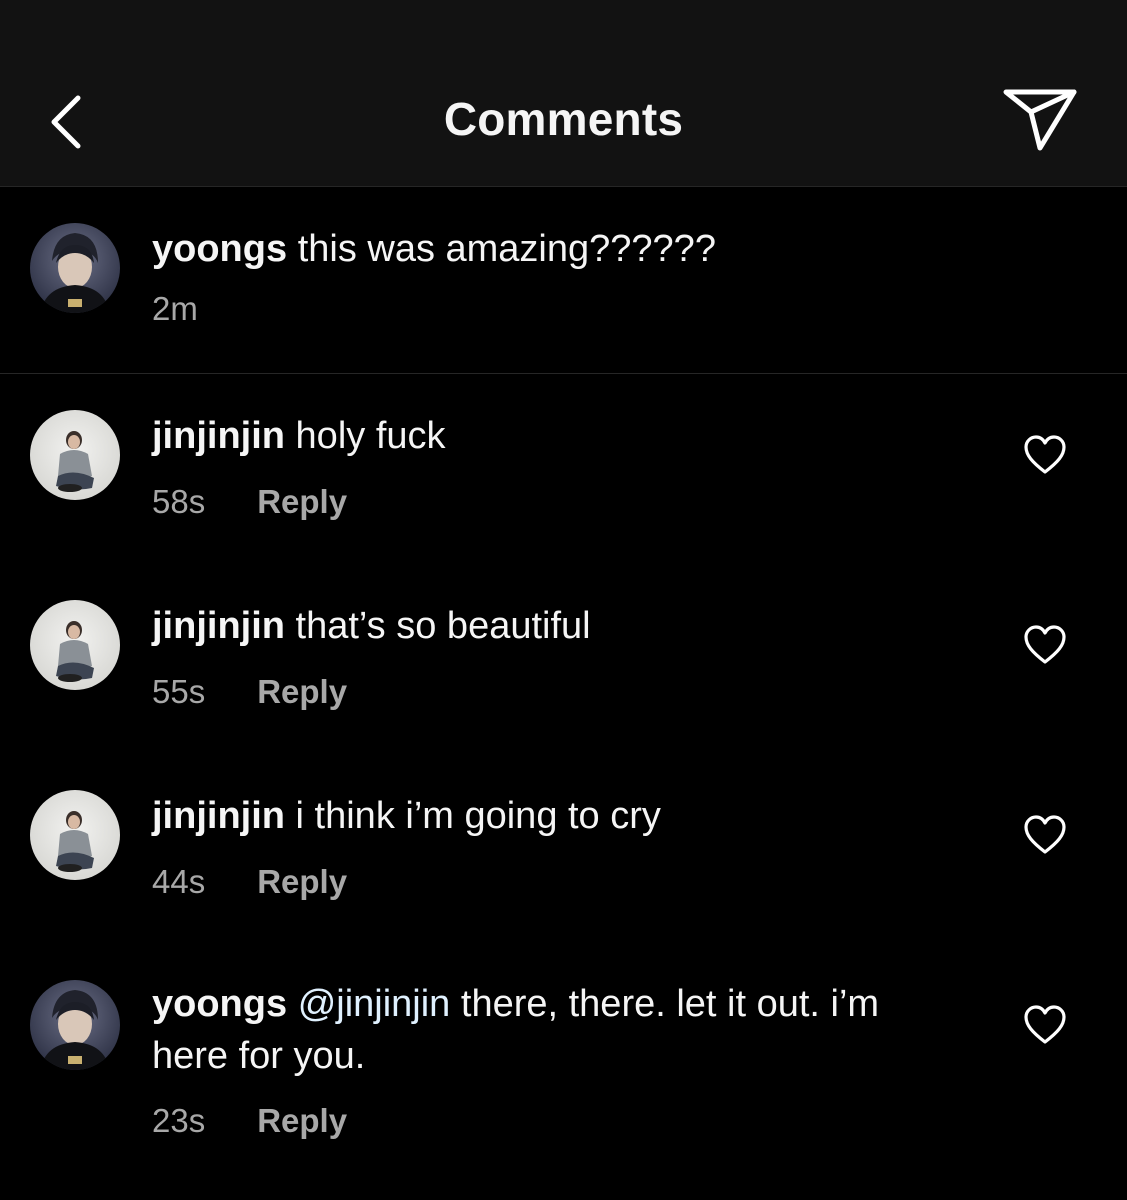  What do you see at coordinates (572, 436) in the screenshot?
I see `comment-text: jinjinjin holy fuck` at bounding box center [572, 436].